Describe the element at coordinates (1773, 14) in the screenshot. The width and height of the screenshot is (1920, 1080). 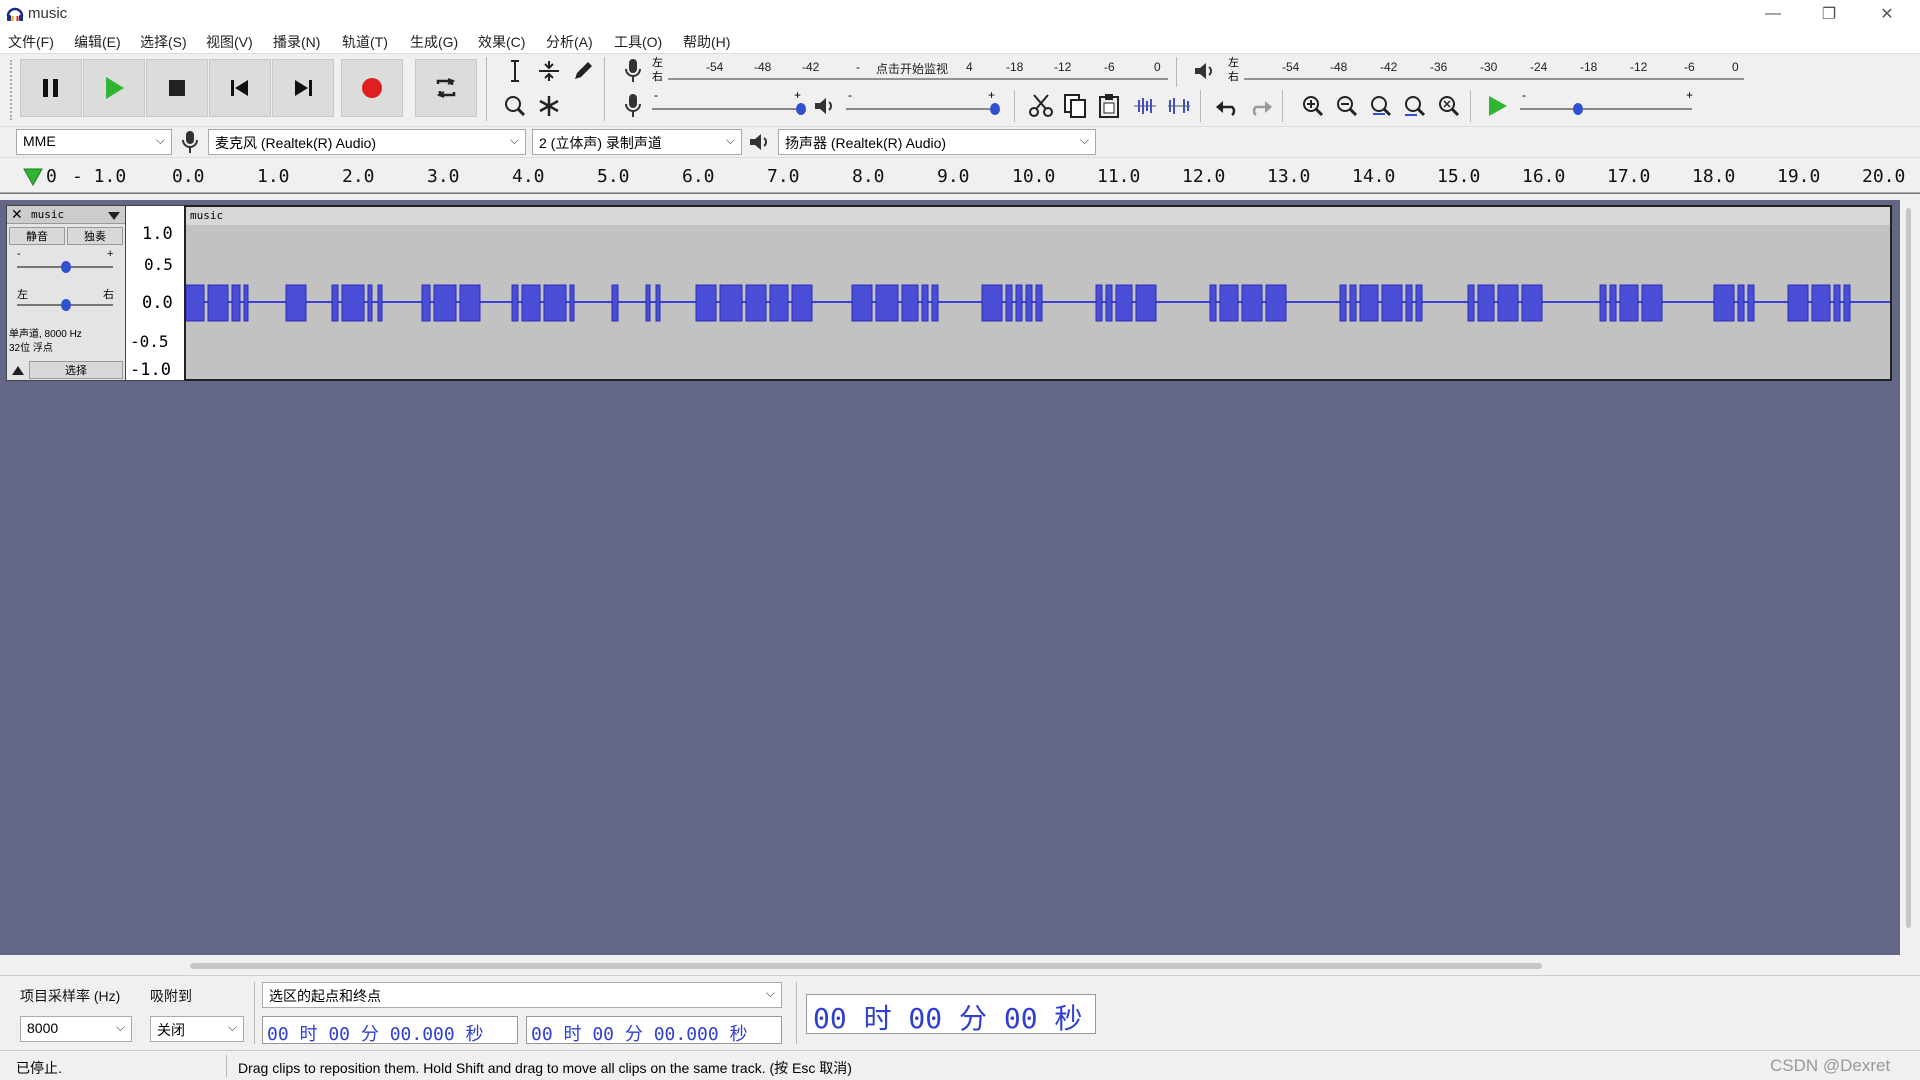
I see `minimize-button: —` at that location.